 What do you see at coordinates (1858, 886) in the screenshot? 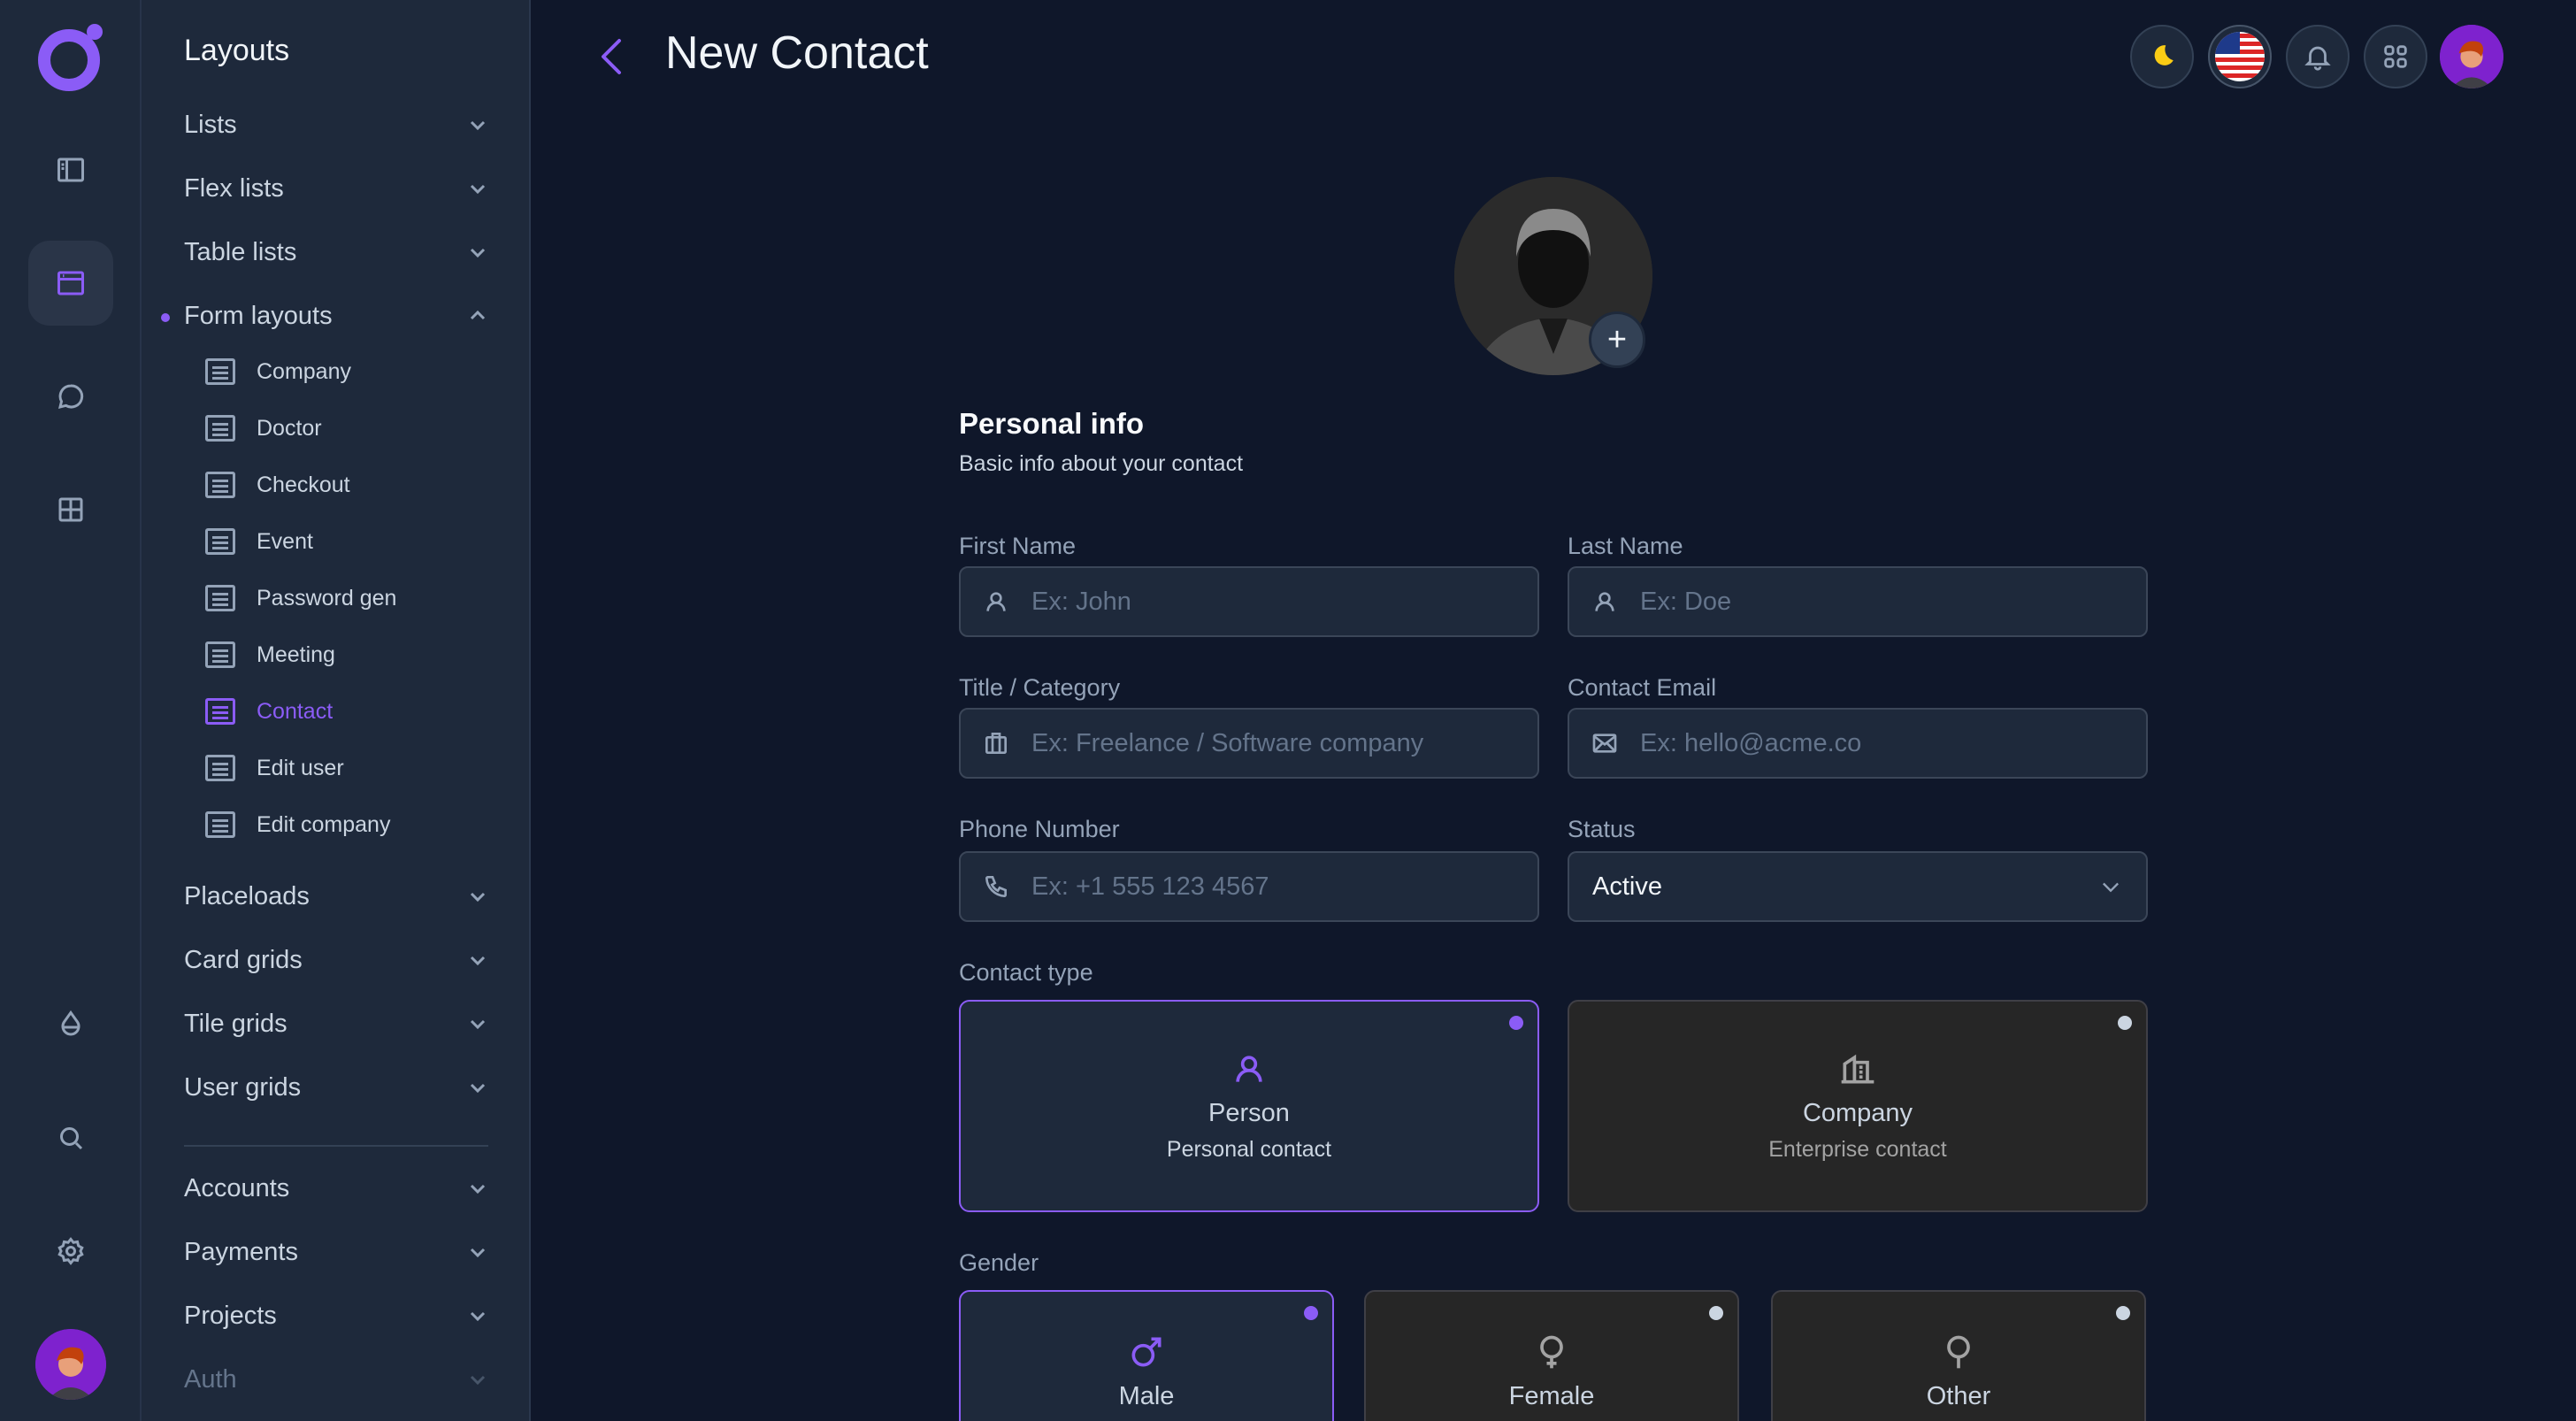
I see `status-select: Active` at bounding box center [1858, 886].